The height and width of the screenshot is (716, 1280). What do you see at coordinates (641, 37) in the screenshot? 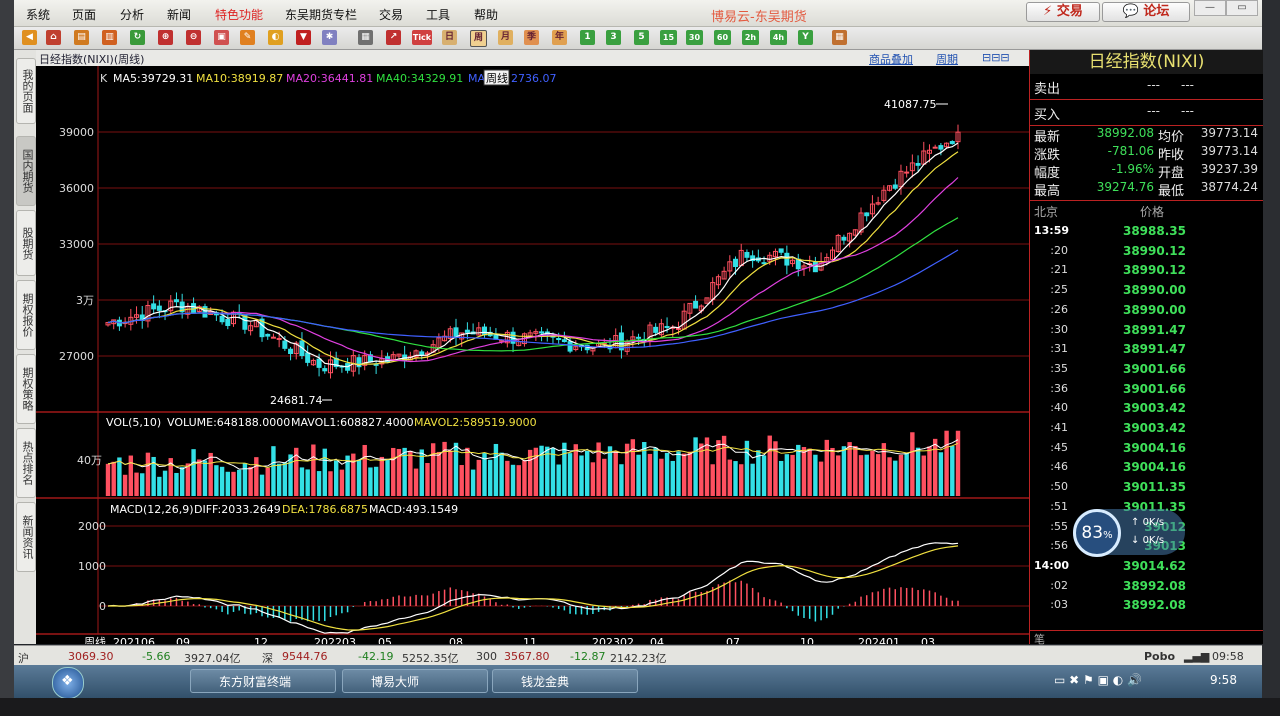
I see `period-5min-button: 5` at bounding box center [641, 37].